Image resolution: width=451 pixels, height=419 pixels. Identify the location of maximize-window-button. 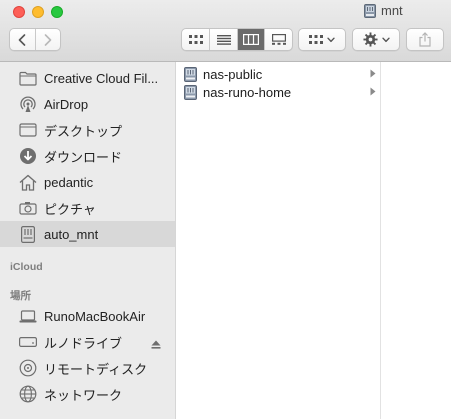
(57, 12).